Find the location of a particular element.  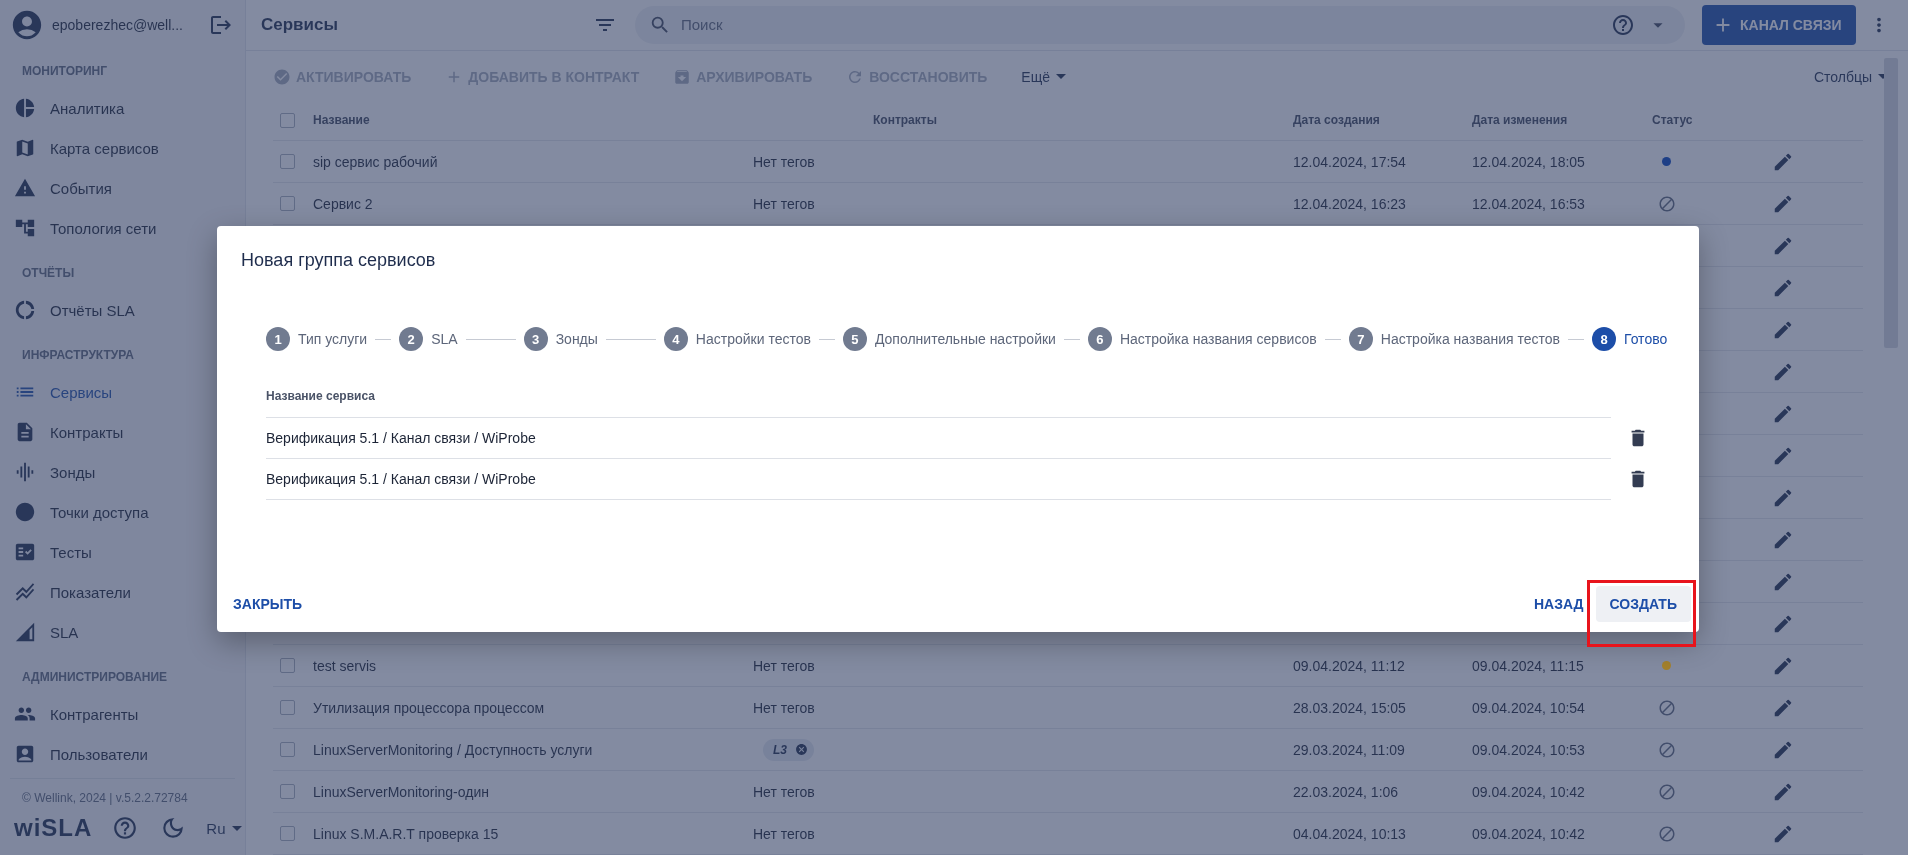

sidebar-item: Пользователи is located at coordinates (122, 754).